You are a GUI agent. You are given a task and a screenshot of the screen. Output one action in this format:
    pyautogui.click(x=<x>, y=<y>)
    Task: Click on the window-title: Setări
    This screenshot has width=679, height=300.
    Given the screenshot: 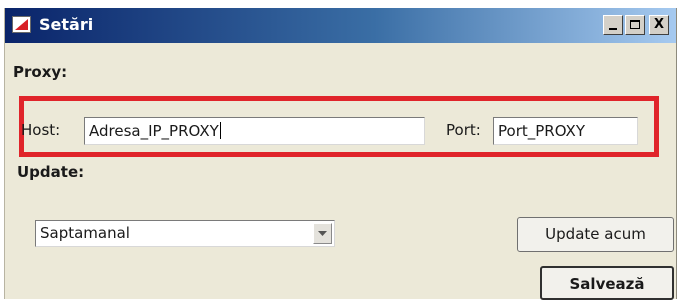 What is the action you would take?
    pyautogui.click(x=66, y=24)
    